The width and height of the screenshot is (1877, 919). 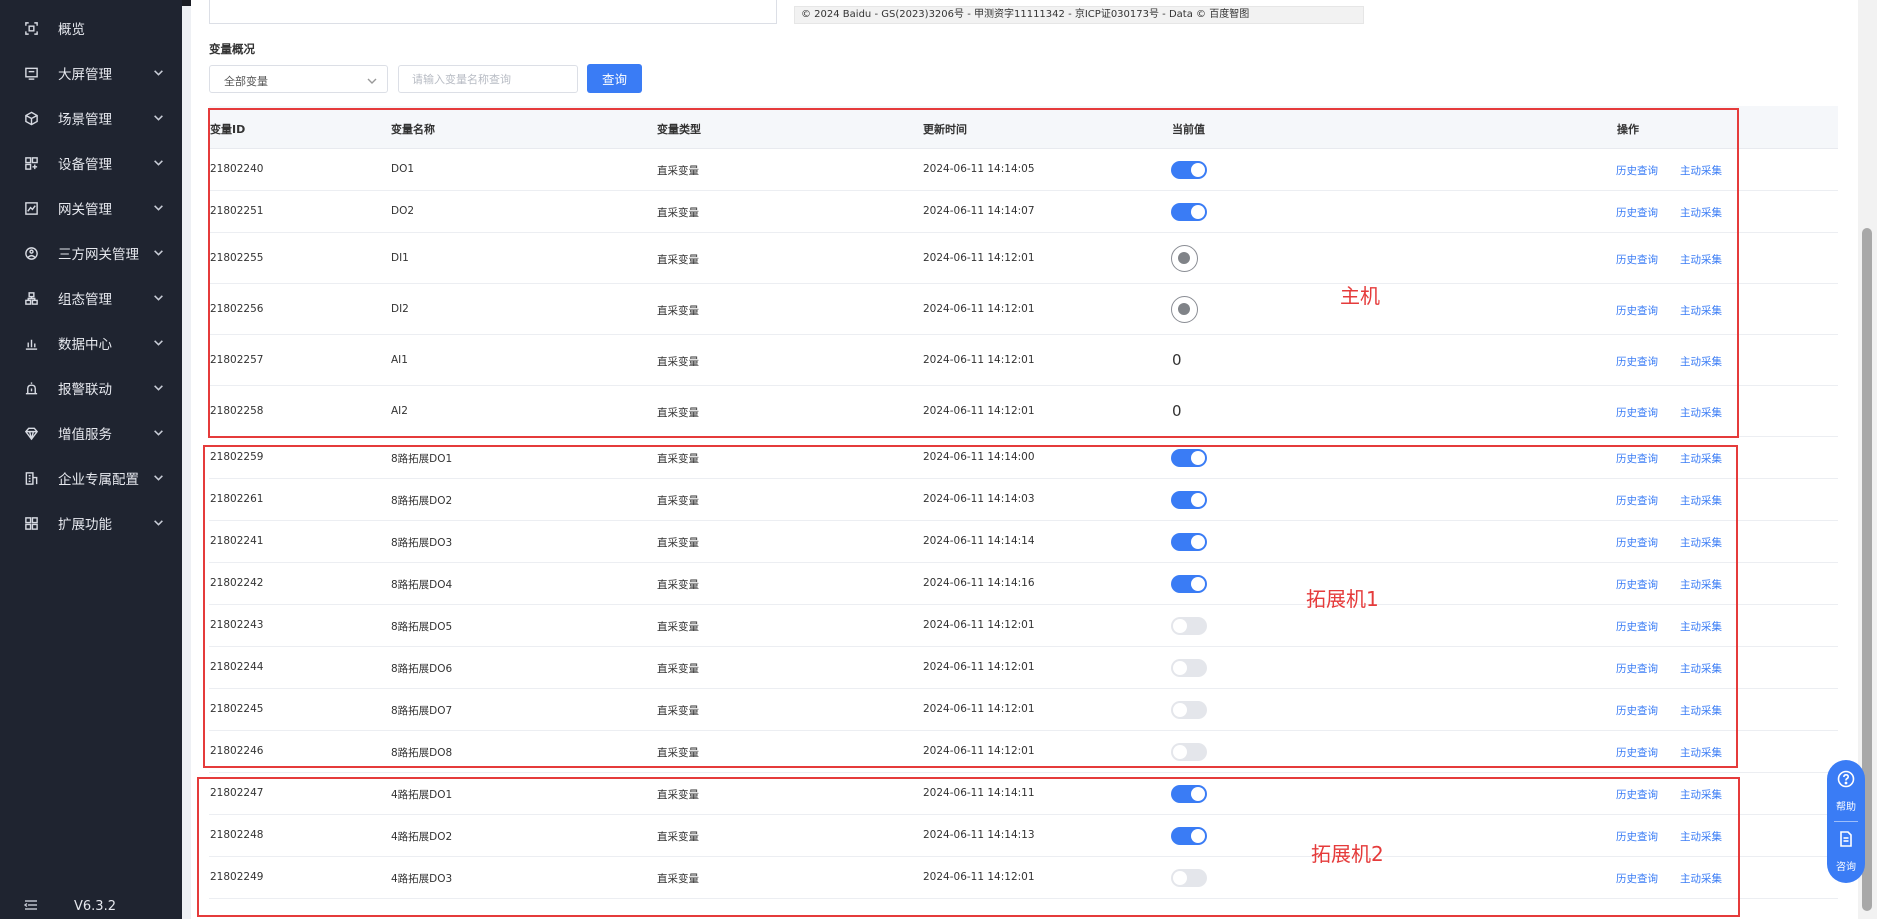 I want to click on sidebar-item-label: 报警联动, so click(x=85, y=390).